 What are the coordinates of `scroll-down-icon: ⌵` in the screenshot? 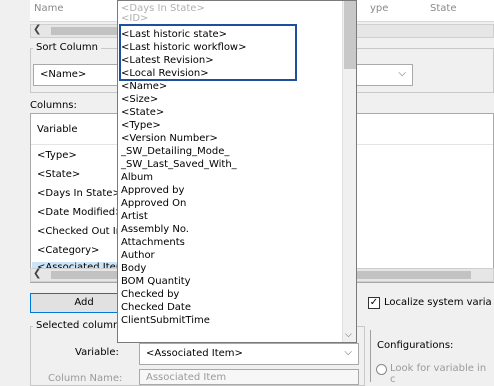 It's located at (348, 335).